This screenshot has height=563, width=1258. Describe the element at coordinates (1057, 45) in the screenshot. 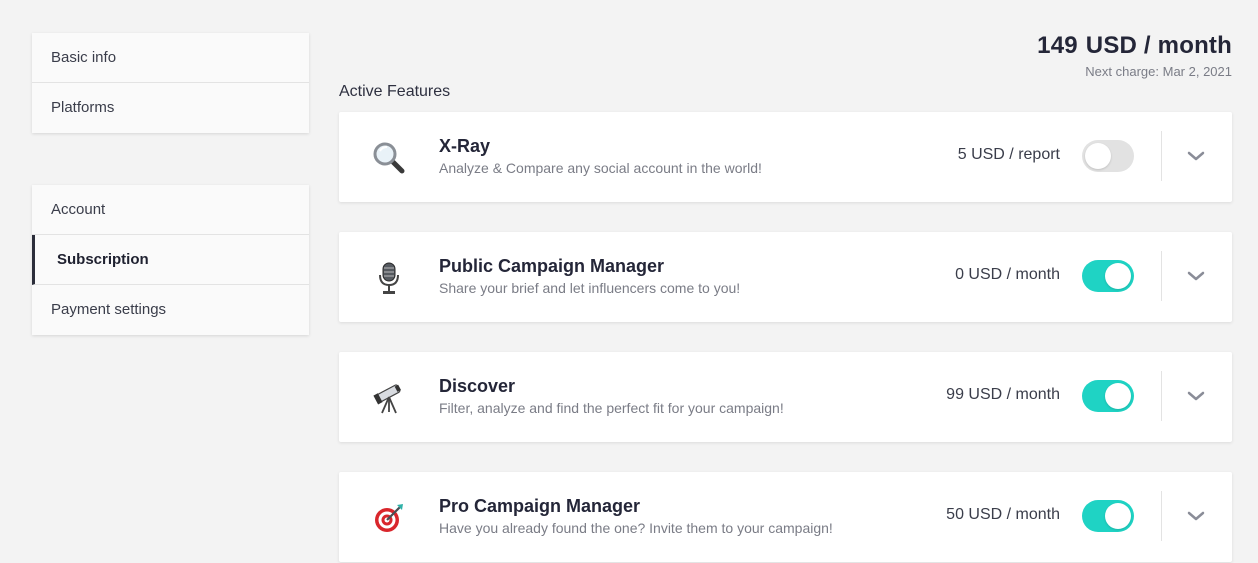

I see `total-amount: 149` at that location.